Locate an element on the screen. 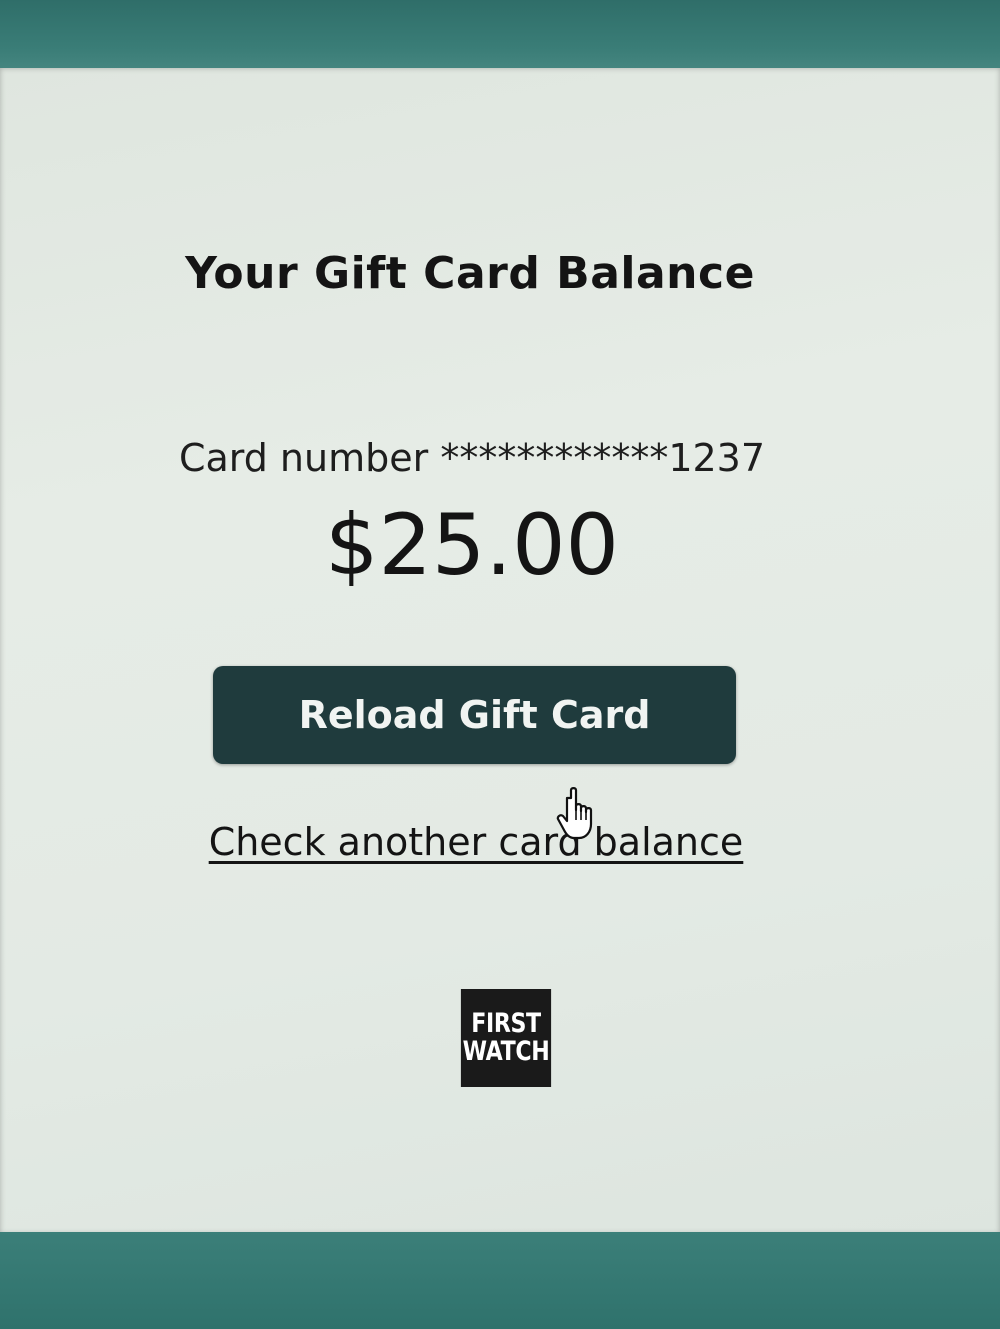  hand-pointer-icon is located at coordinates (574, 813).